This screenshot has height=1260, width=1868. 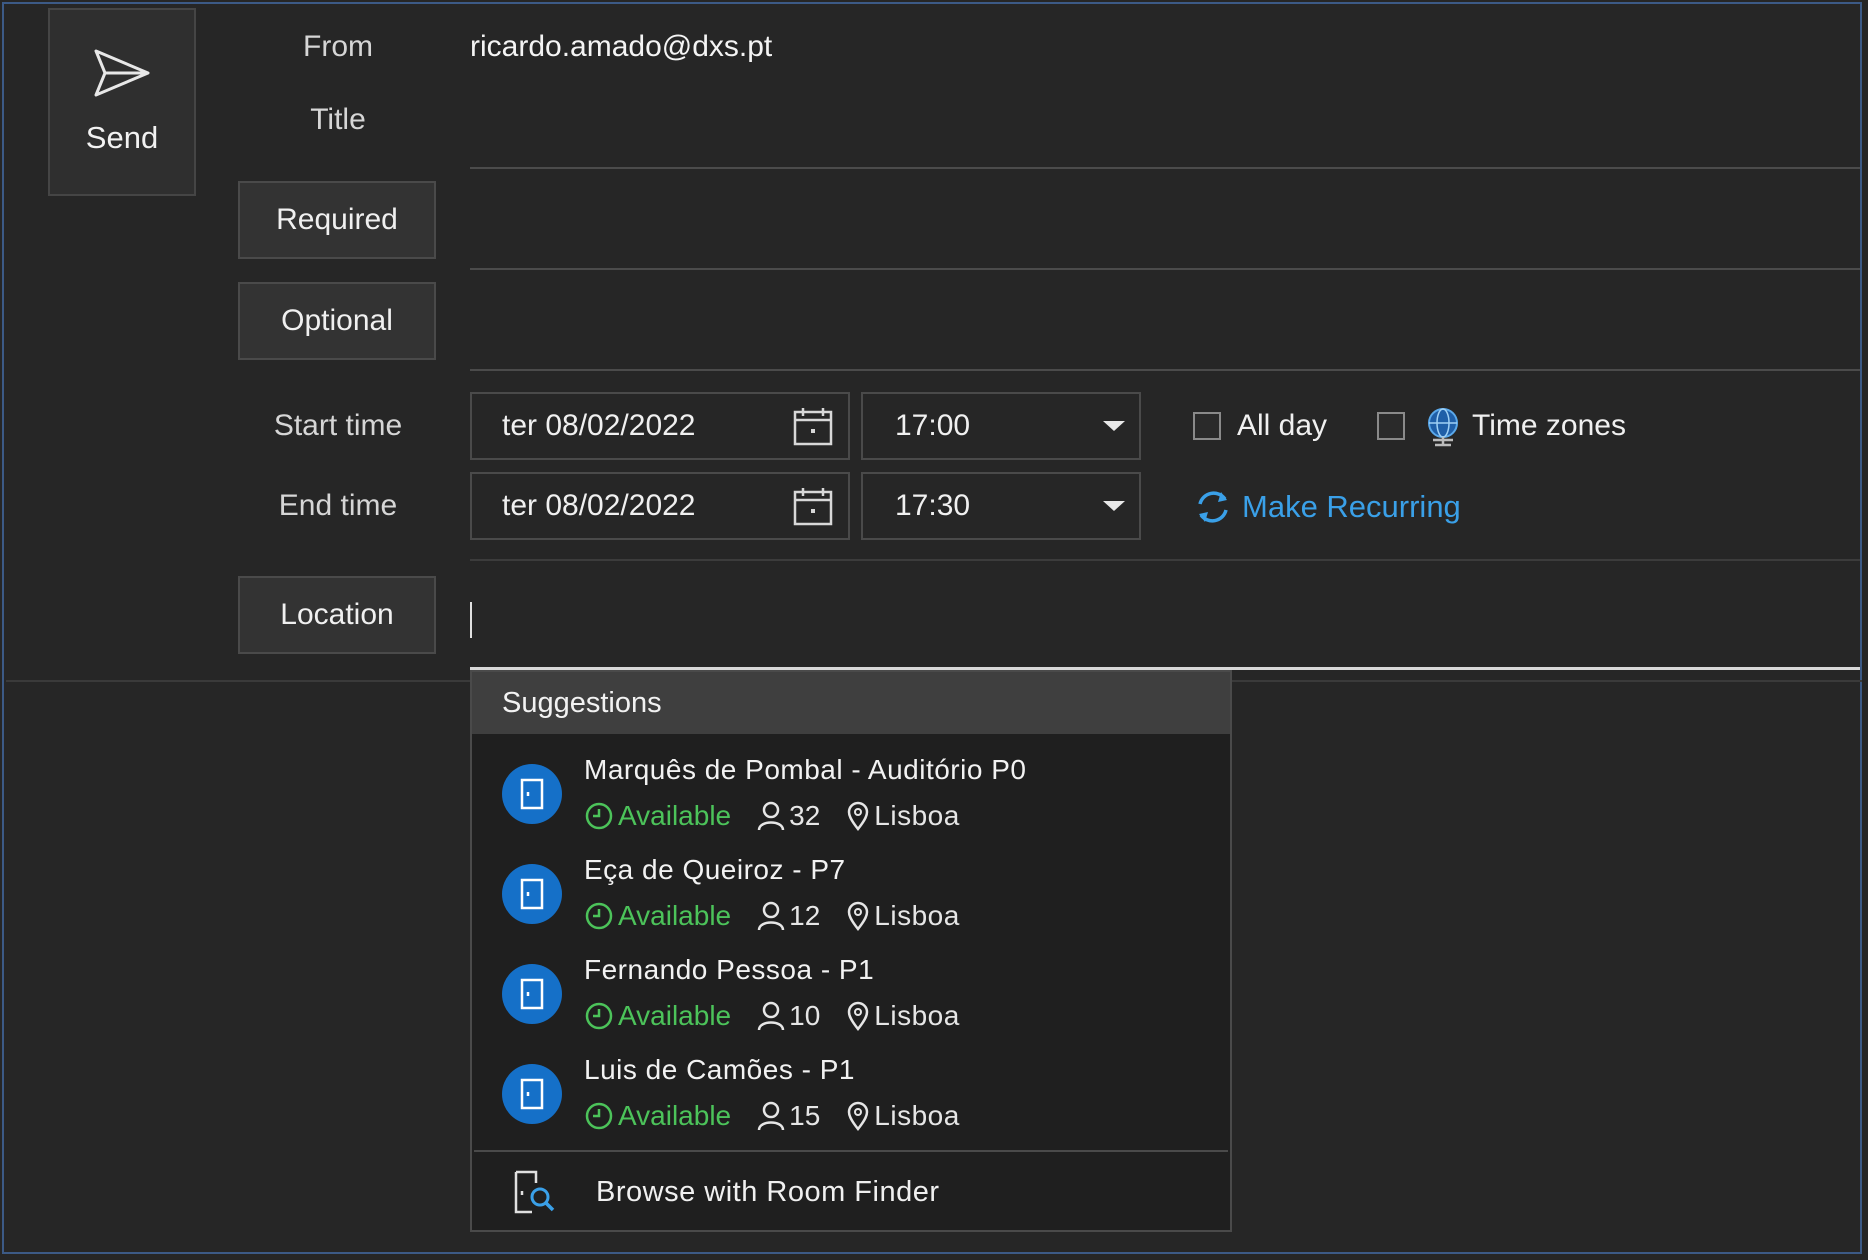 I want to click on required-attendees-input, so click(x=1165, y=219).